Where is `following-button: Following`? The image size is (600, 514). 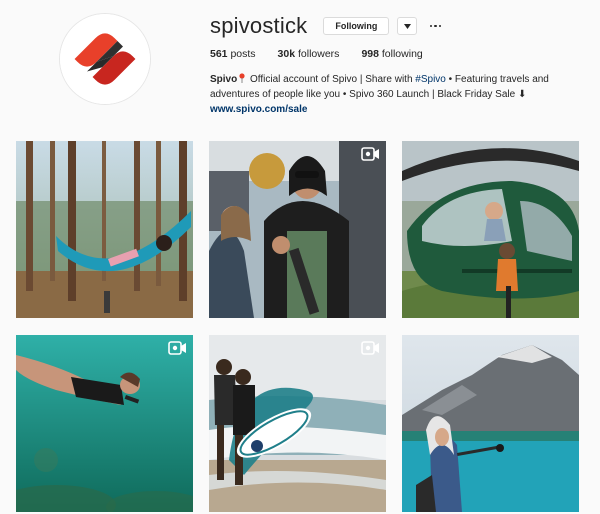
following-button: Following is located at coordinates (356, 26).